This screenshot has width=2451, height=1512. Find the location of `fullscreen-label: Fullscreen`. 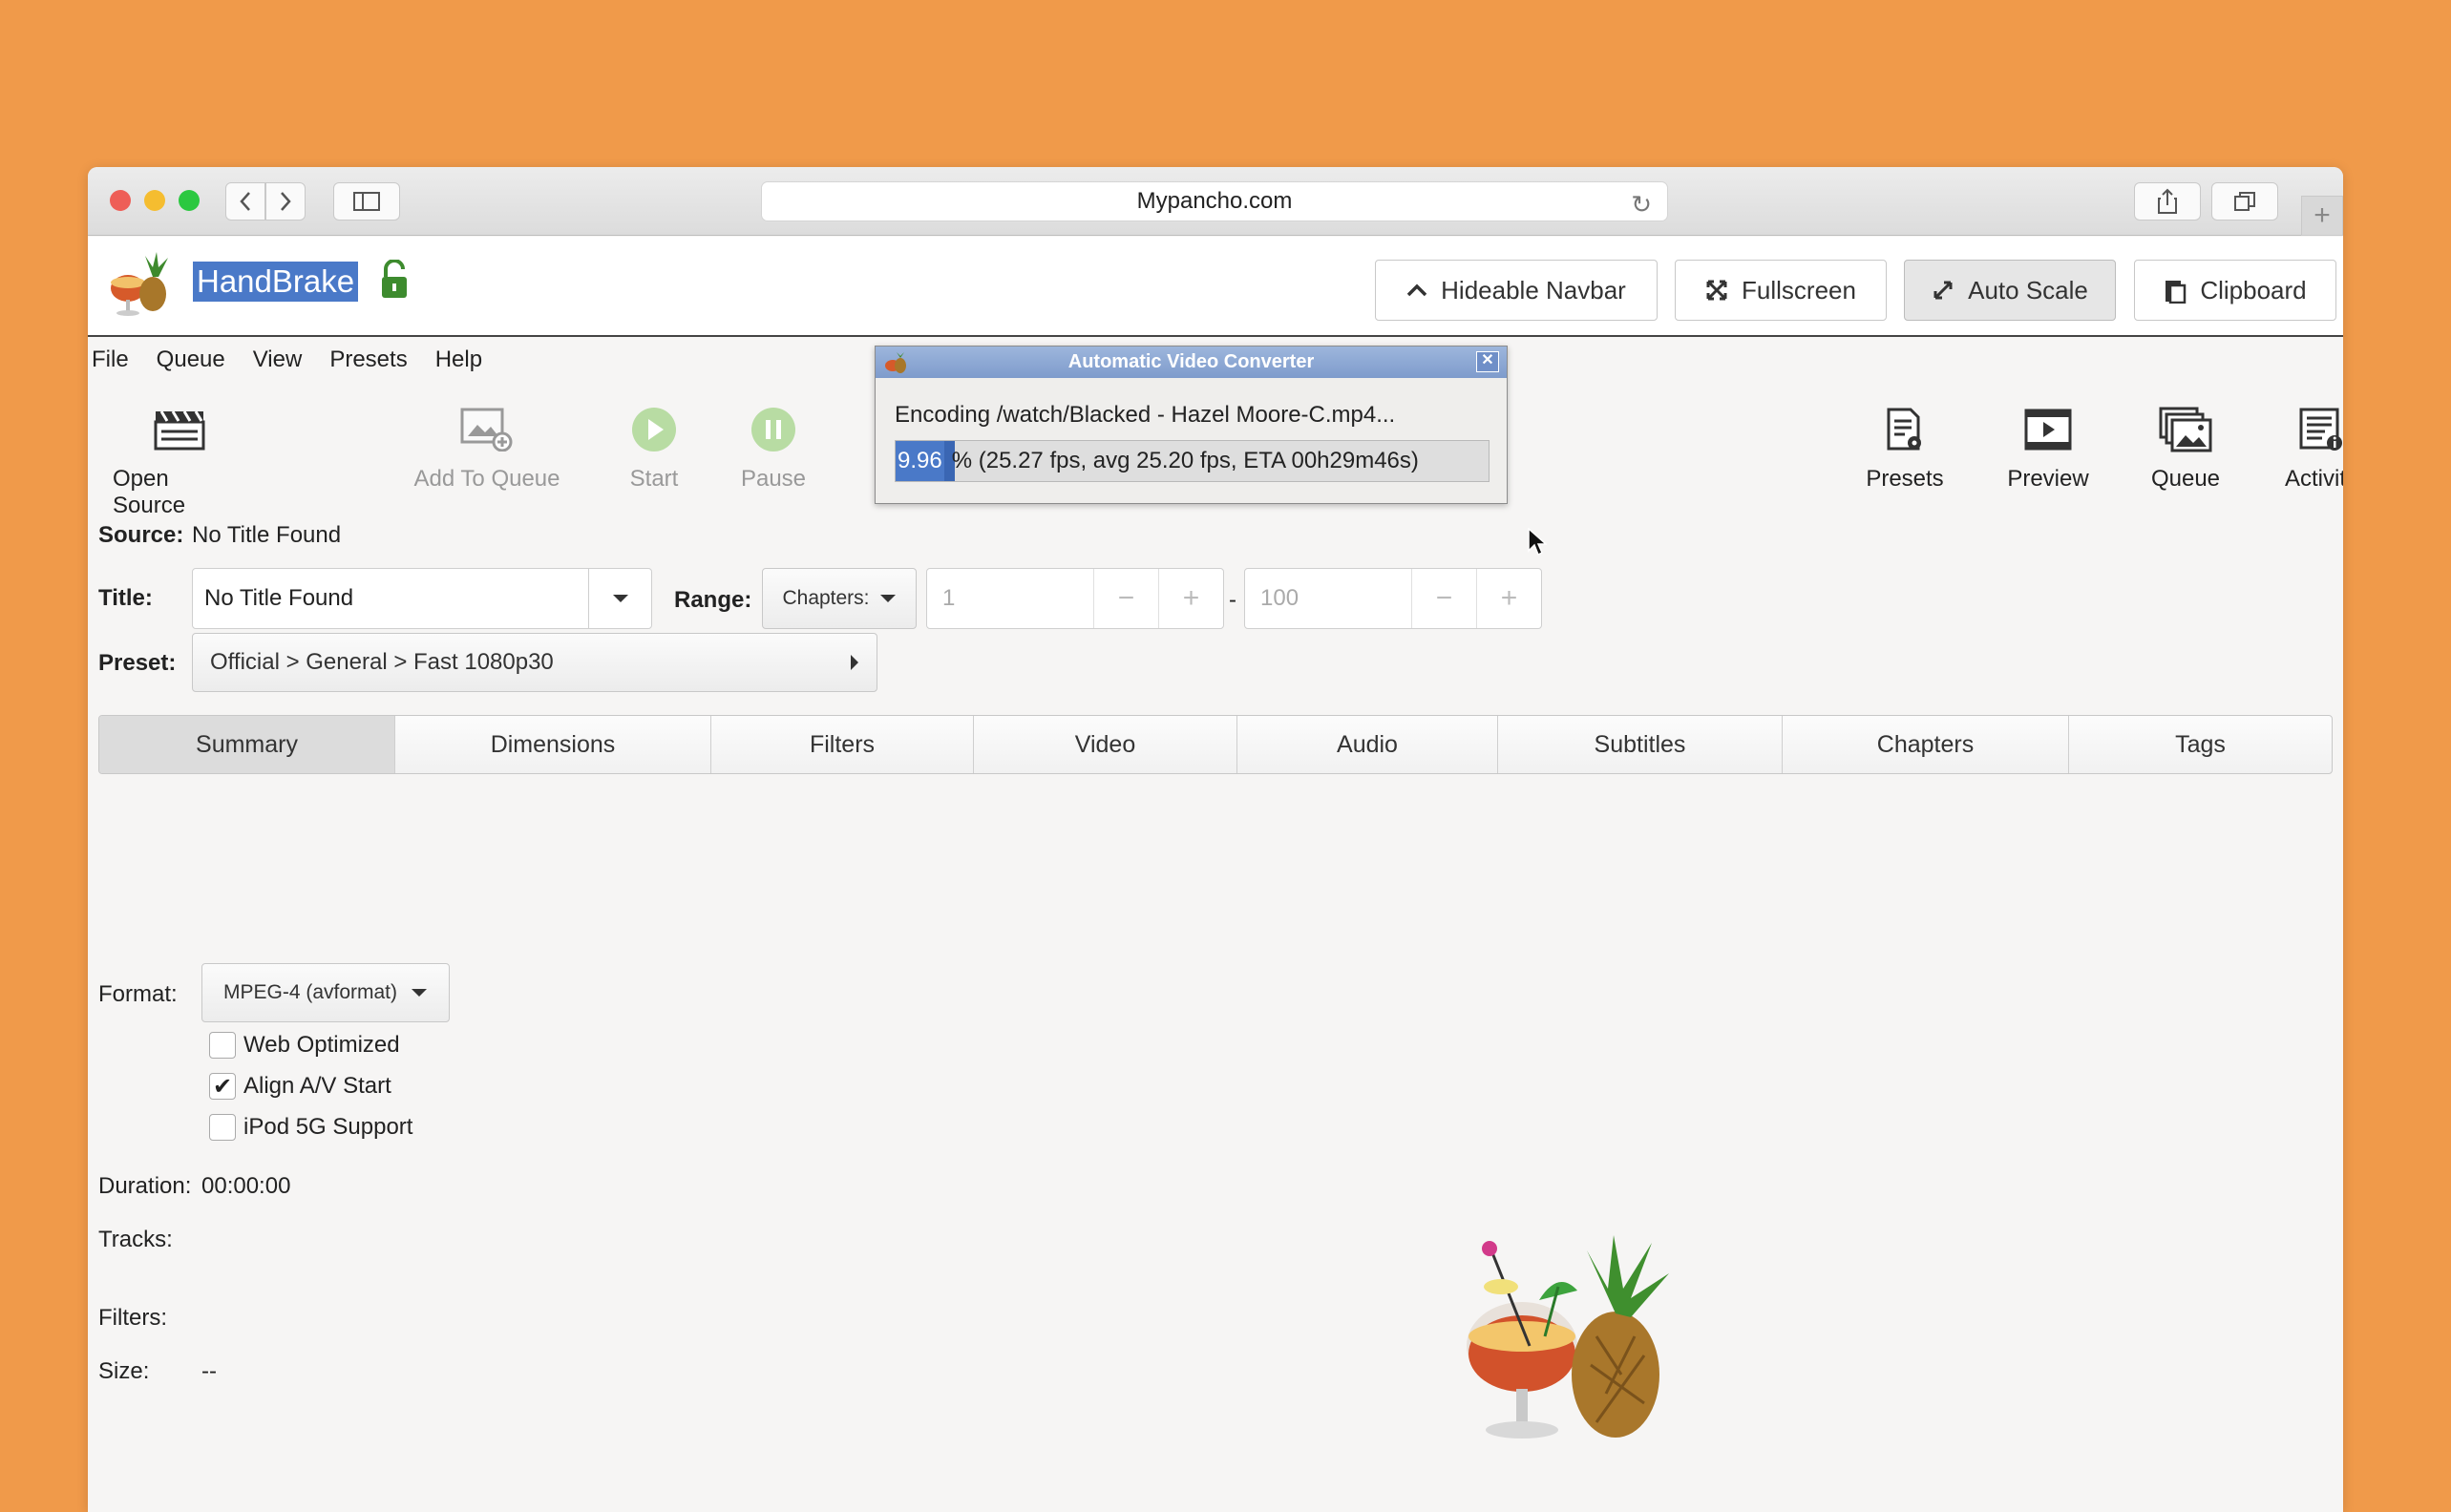

fullscreen-label: Fullscreen is located at coordinates (1799, 289).